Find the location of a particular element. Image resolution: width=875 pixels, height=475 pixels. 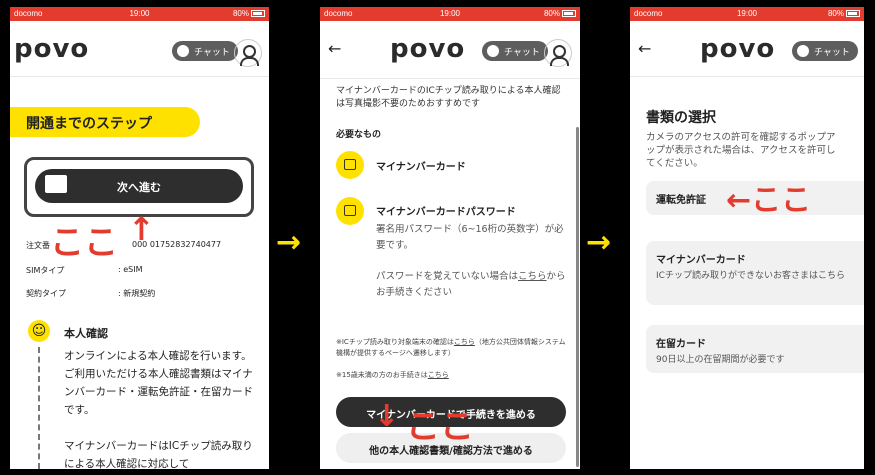

smile-icon: ☺ is located at coordinates (39, 331).